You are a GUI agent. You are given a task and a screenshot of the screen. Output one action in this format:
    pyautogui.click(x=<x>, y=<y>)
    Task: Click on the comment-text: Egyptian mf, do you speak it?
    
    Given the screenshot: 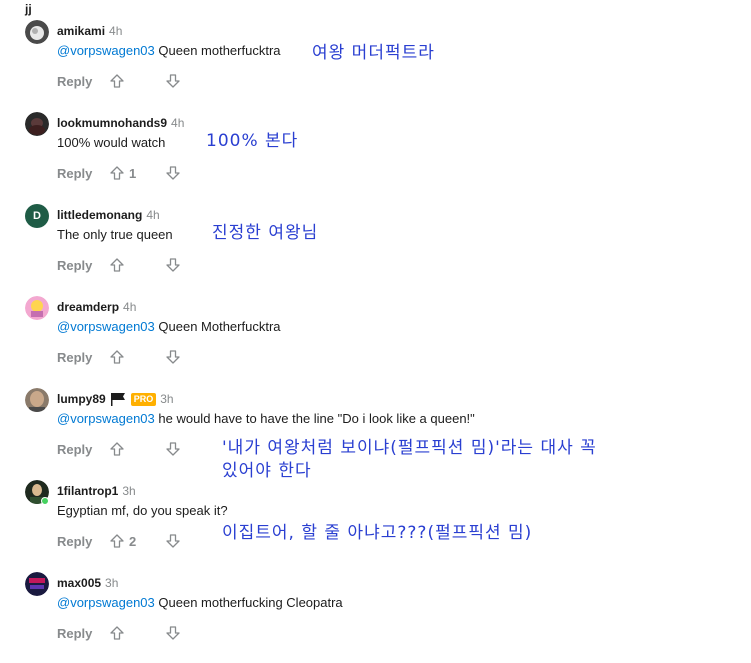 What is the action you would take?
    pyautogui.click(x=142, y=510)
    